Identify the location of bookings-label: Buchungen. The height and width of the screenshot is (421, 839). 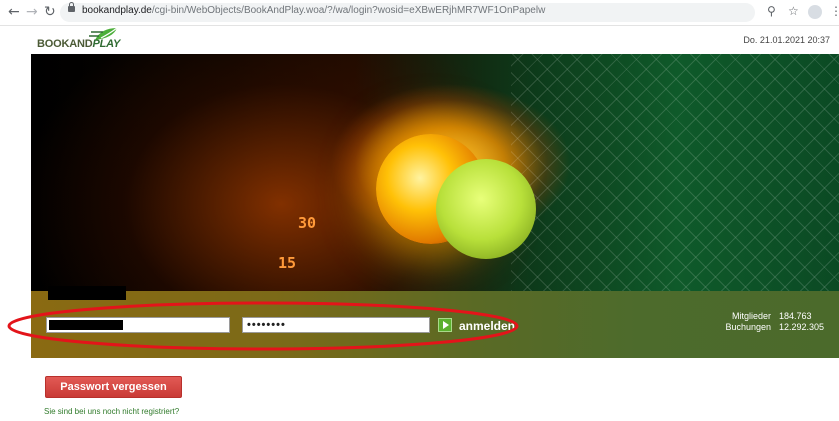
(748, 327).